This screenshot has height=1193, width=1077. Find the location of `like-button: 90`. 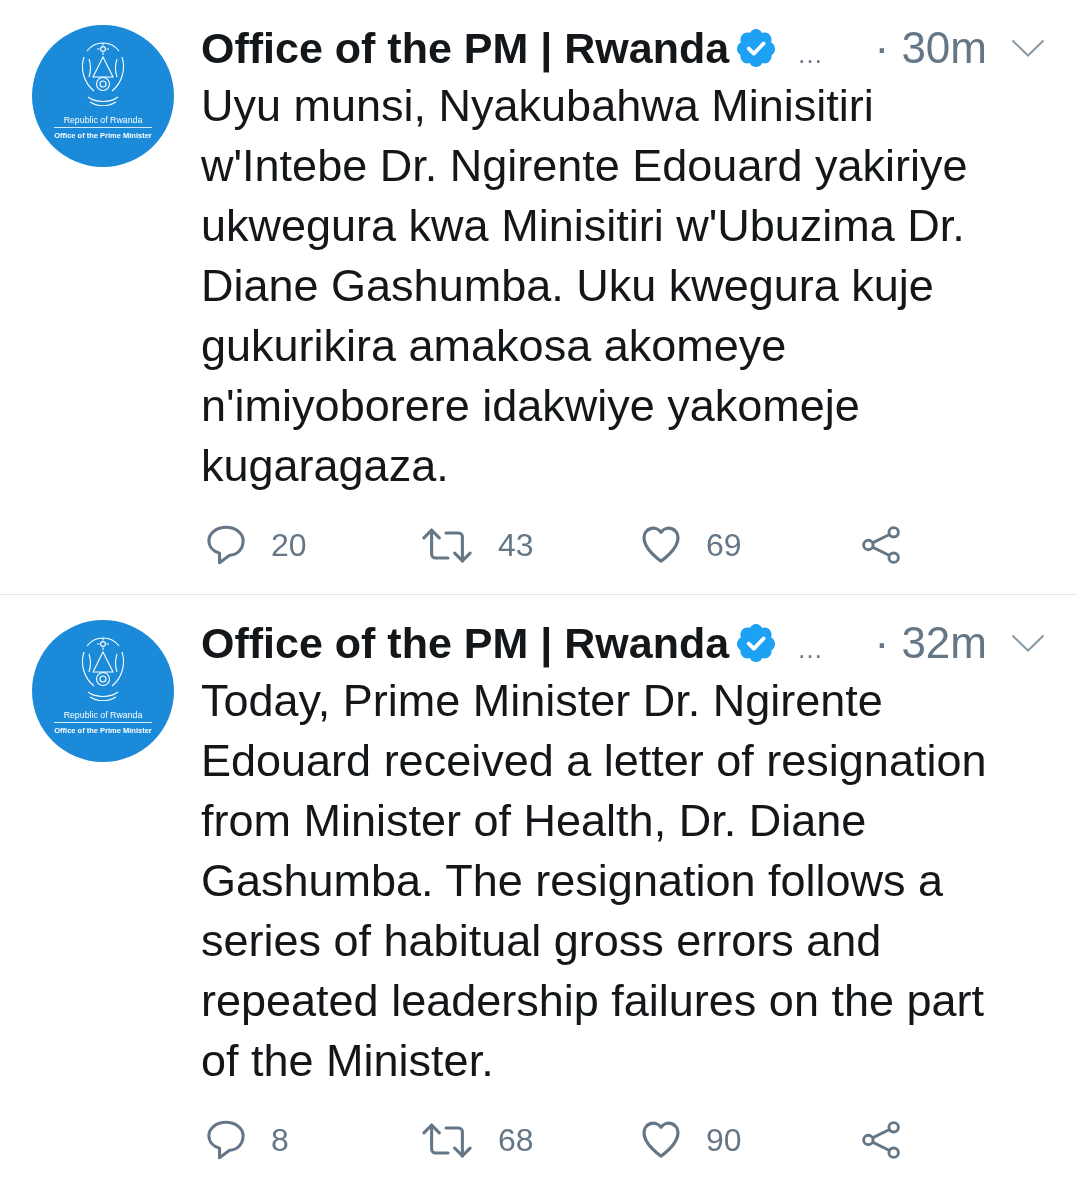

like-button: 90 is located at coordinates (692, 1140).